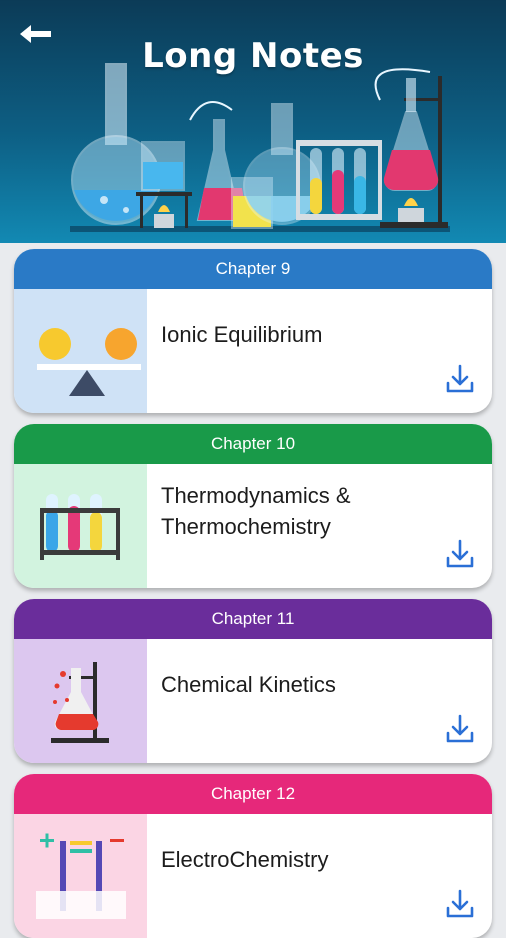 The image size is (506, 938). I want to click on chapter-label: Chapter 10, so click(253, 444).